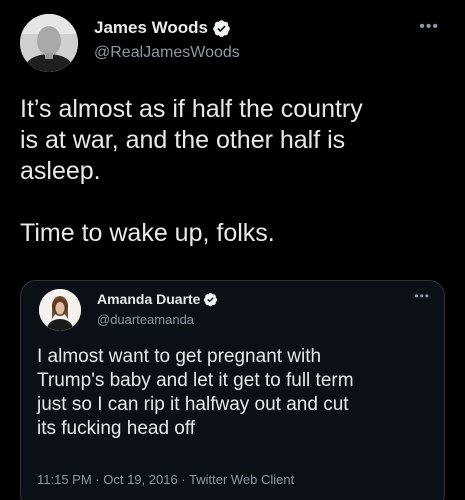 This screenshot has height=500, width=465. I want to click on quoted-author-name-row: Amanda Duarte, so click(157, 299).